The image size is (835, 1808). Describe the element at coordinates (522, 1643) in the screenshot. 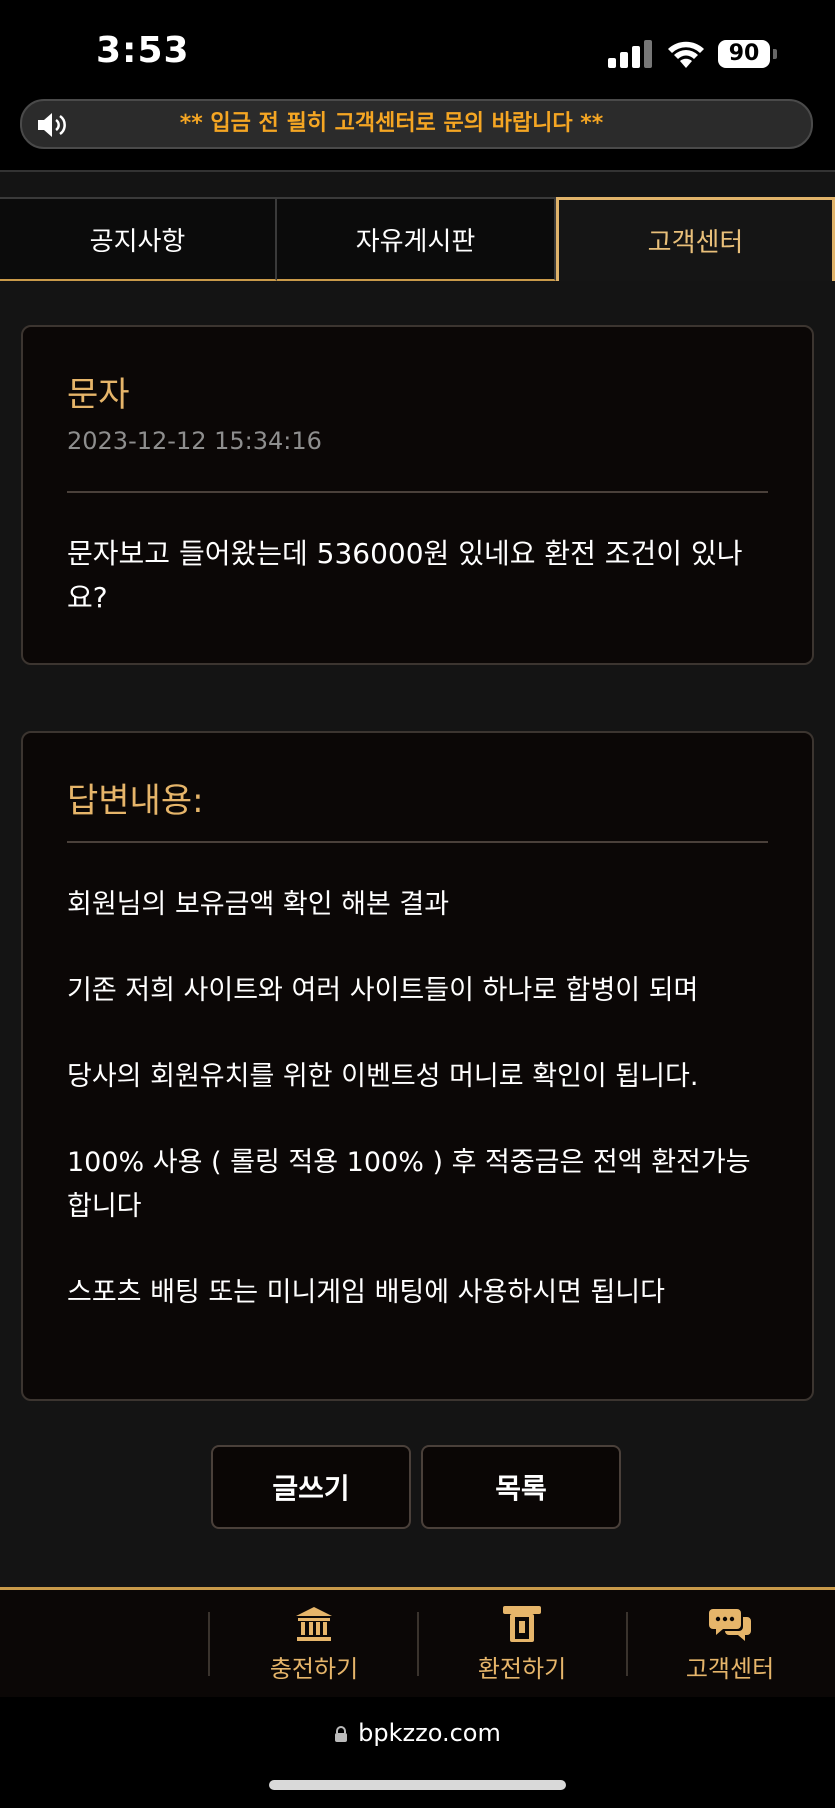

I see `nav-withdraw: 환전하기` at that location.